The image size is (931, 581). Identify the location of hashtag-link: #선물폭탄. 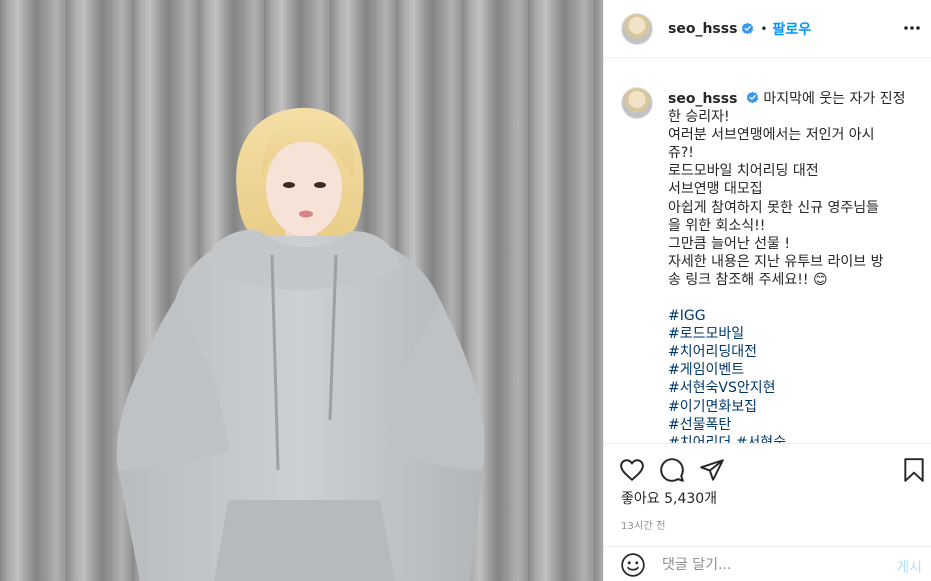
(792, 425).